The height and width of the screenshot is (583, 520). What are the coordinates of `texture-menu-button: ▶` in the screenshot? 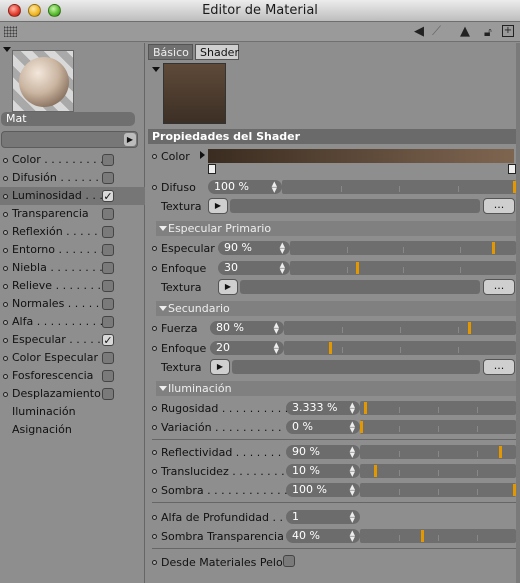 It's located at (218, 206).